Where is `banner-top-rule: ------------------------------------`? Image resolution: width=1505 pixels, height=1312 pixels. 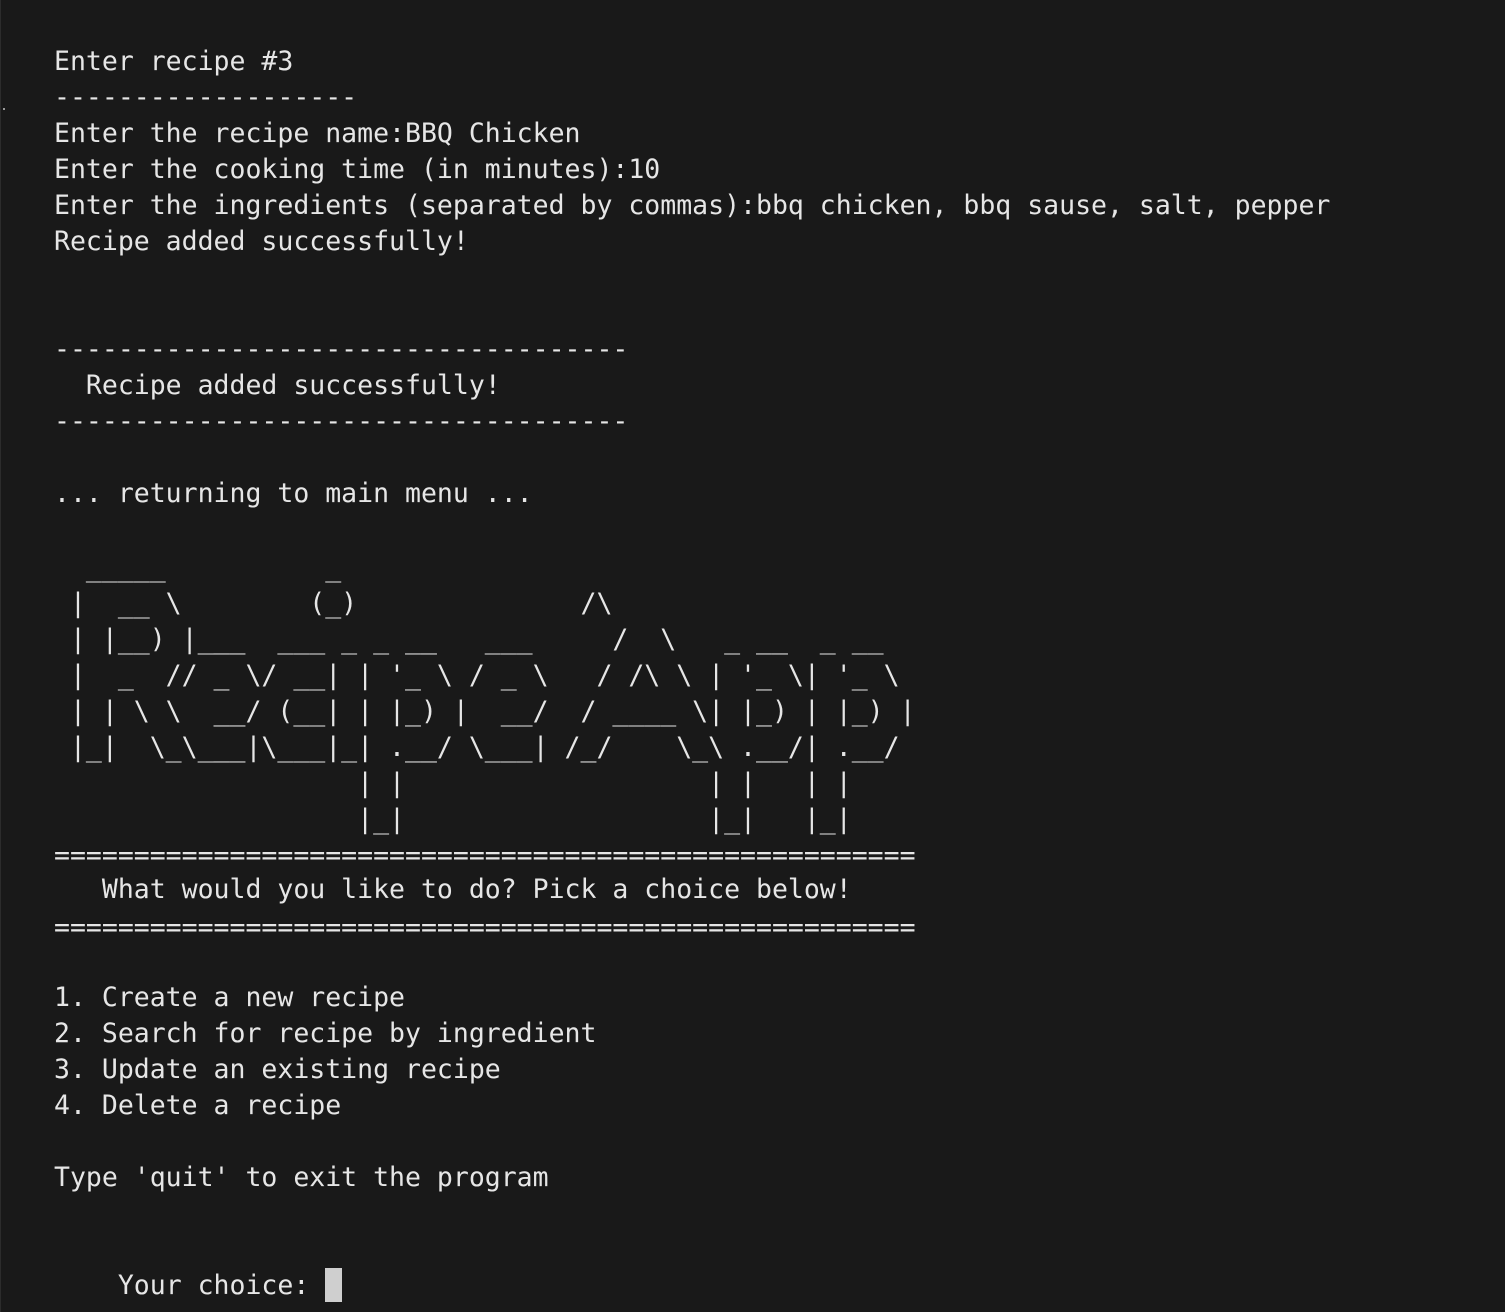
banner-top-rule: ------------------------------------ is located at coordinates (341, 349).